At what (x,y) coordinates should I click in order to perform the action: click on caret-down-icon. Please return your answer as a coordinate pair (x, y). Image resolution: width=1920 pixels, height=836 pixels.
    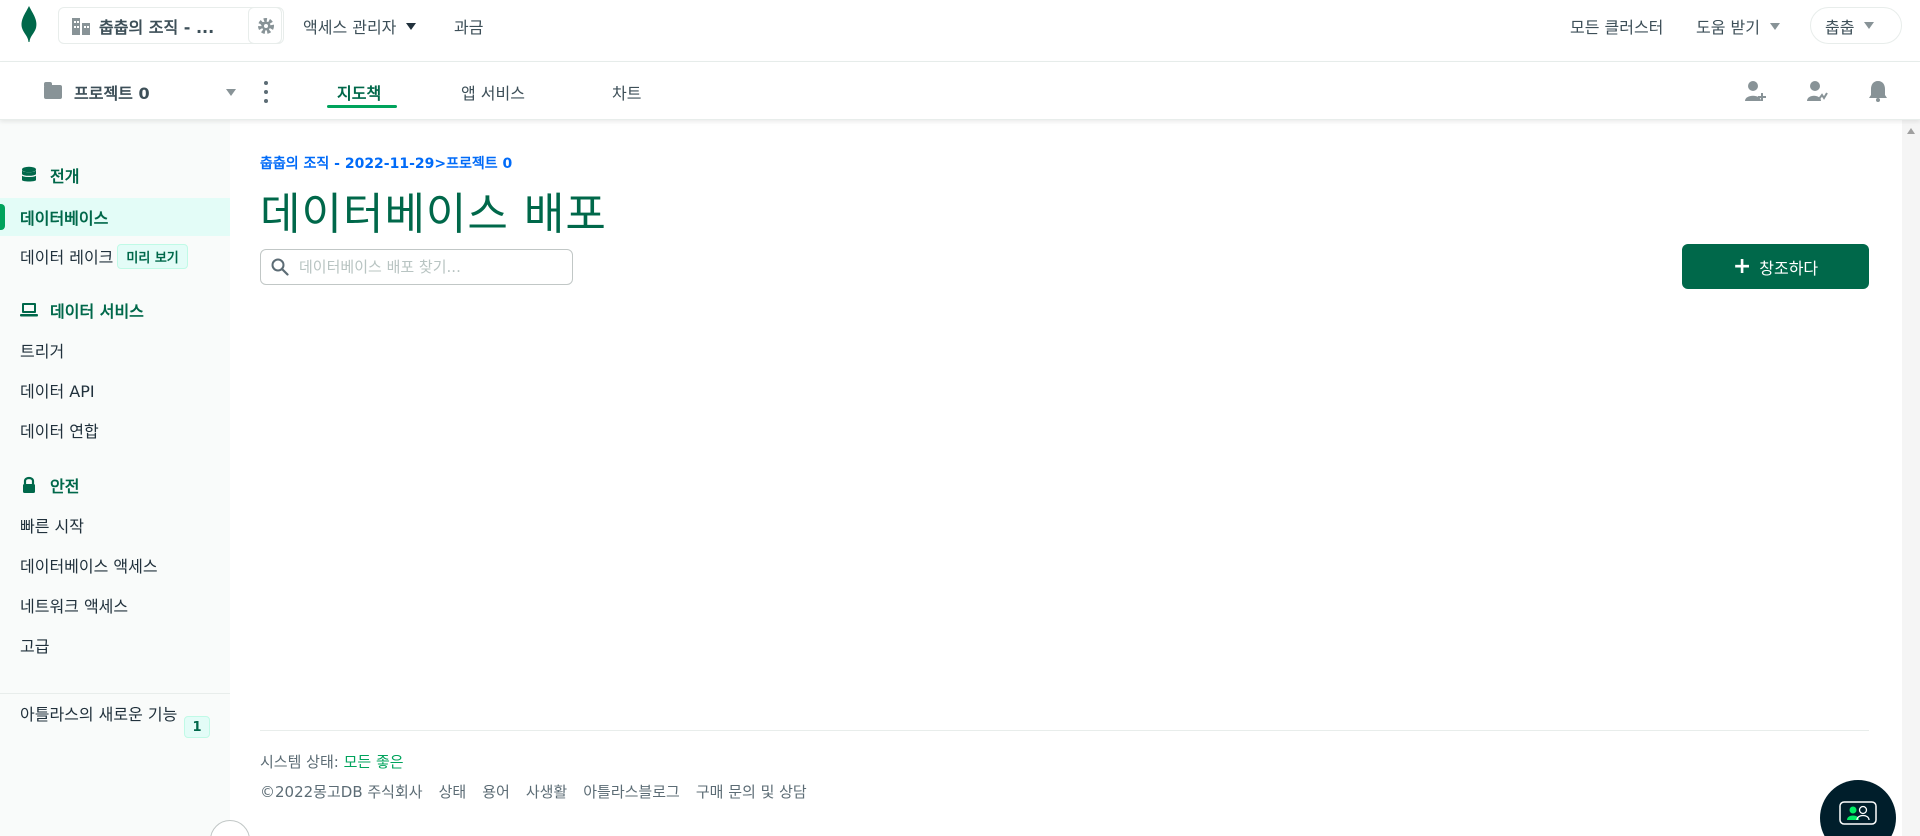
    Looking at the image, I should click on (411, 26).